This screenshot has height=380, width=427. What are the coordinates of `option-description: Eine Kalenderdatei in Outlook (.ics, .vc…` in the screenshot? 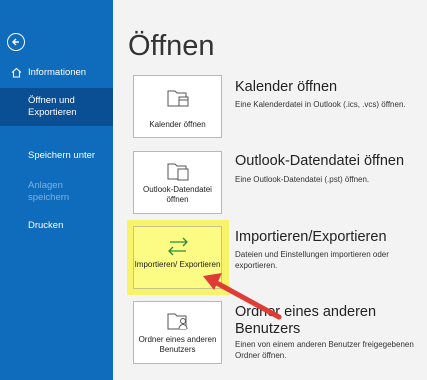 It's located at (320, 104).